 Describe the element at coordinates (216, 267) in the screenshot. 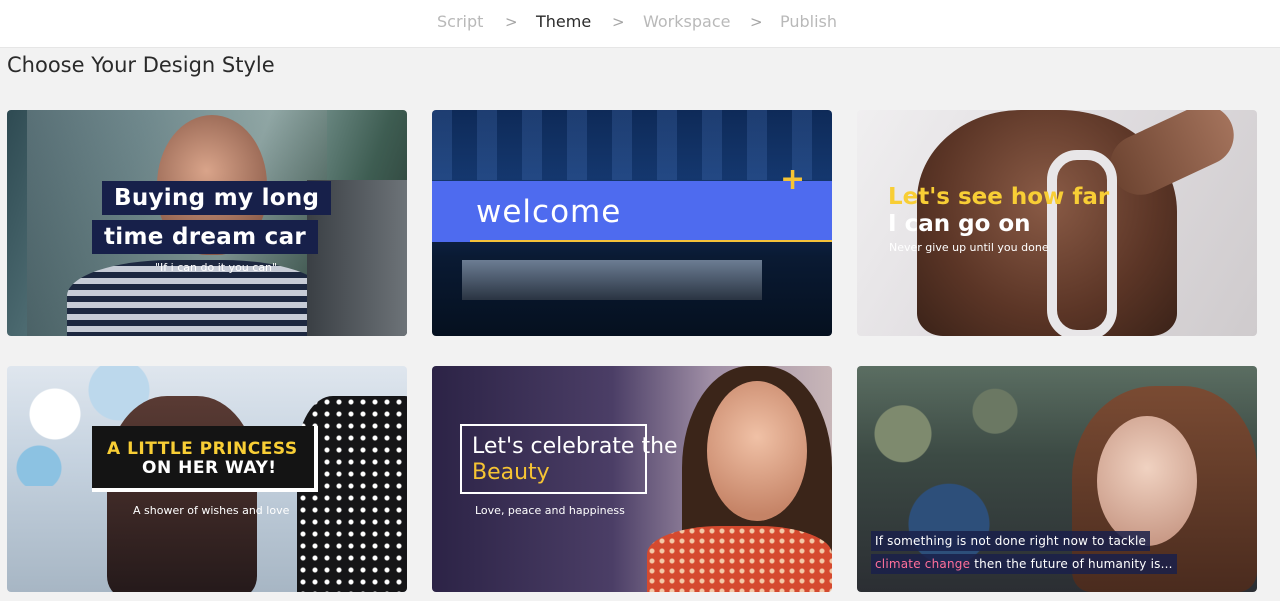

I see `theme-subtitle: "If i can do it you can"` at that location.